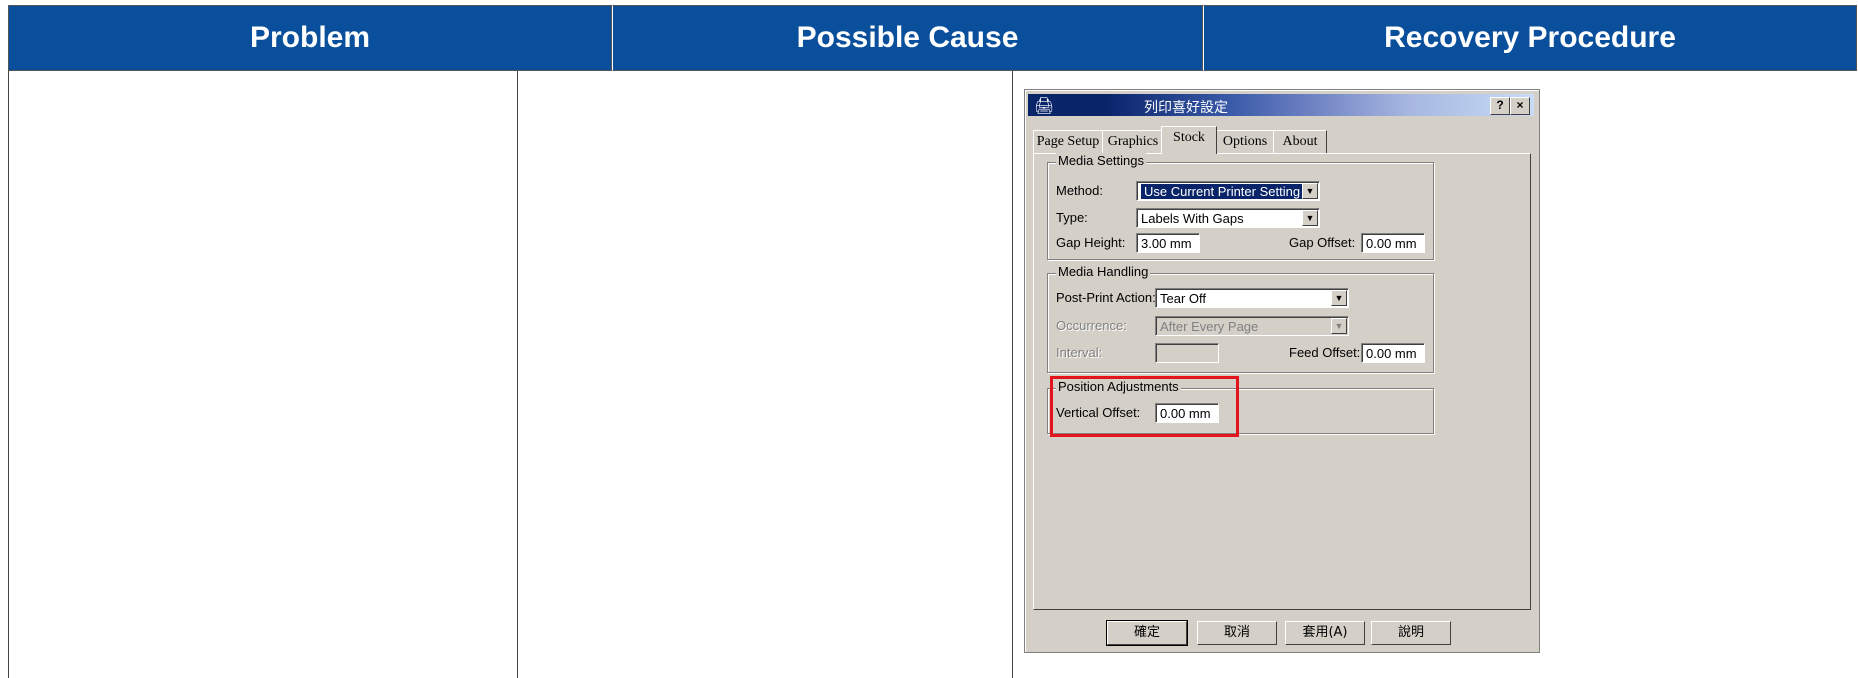 The width and height of the screenshot is (1858, 678). What do you see at coordinates (1144, 406) in the screenshot?
I see `vertical-offset-highlight-box` at bounding box center [1144, 406].